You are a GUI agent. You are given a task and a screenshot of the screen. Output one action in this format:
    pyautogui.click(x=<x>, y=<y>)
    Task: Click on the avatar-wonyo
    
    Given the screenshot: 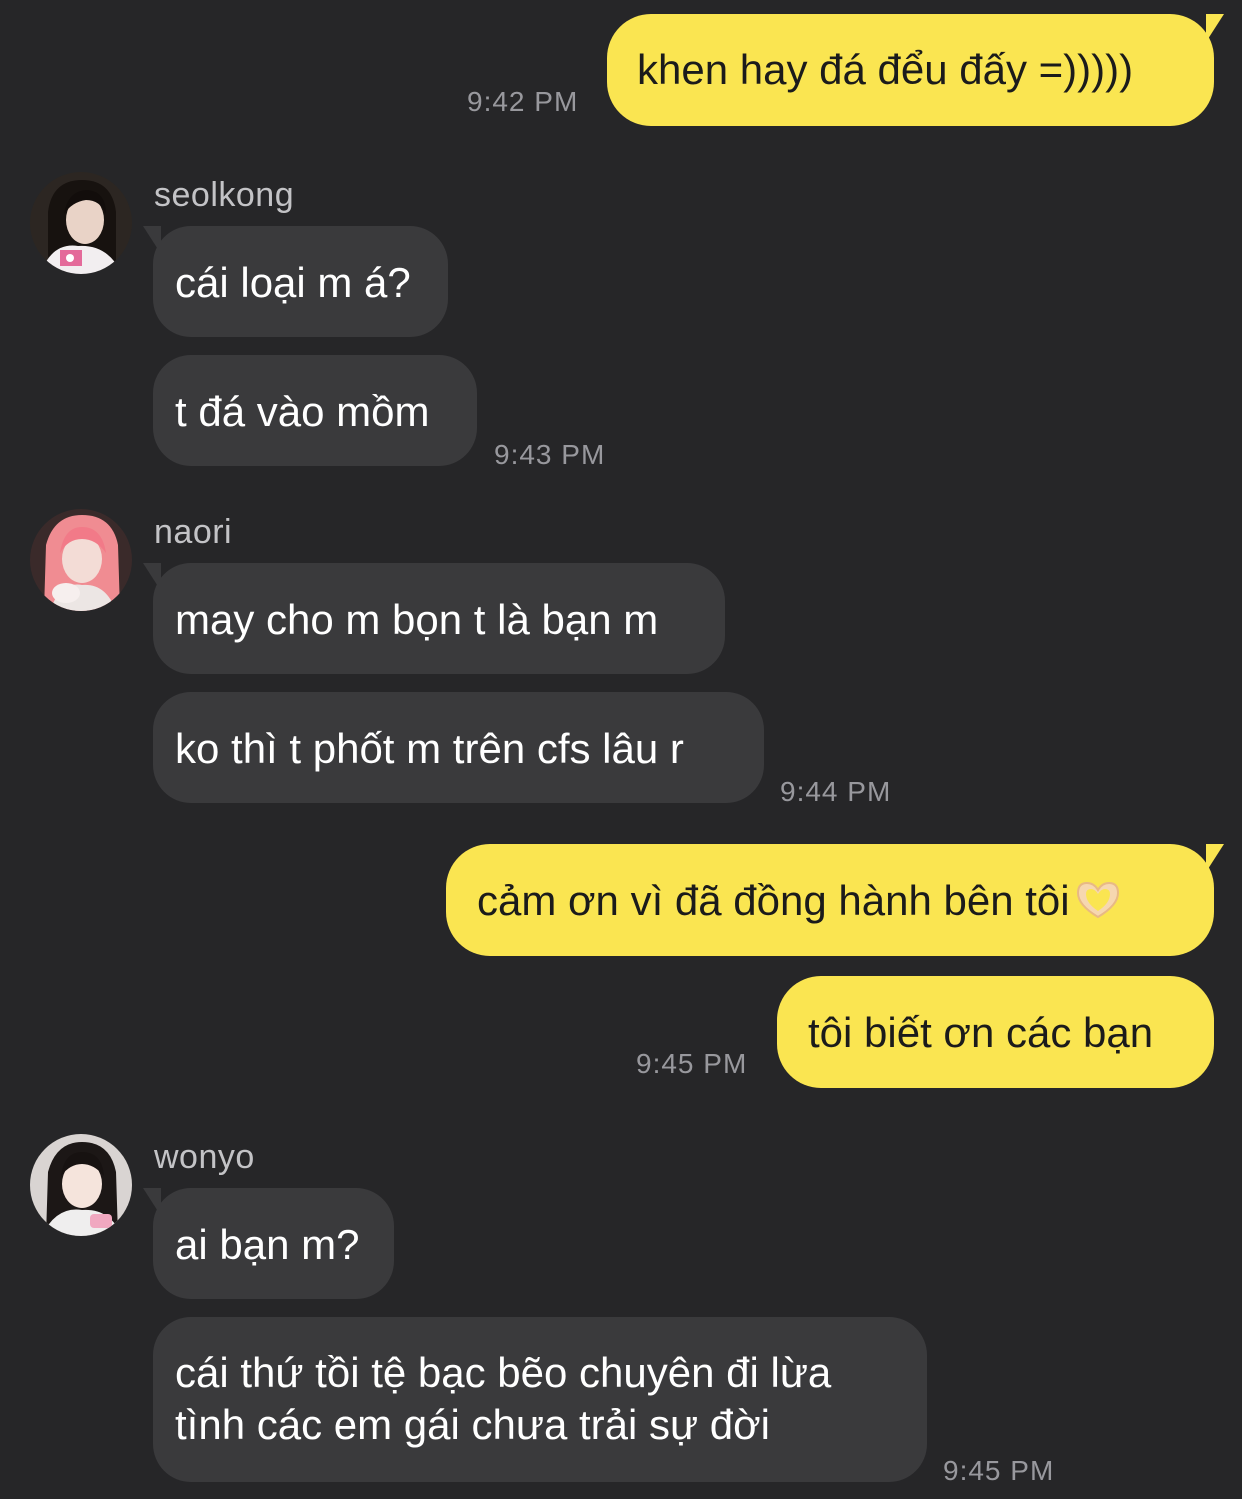 What is the action you would take?
    pyautogui.click(x=81, y=1185)
    